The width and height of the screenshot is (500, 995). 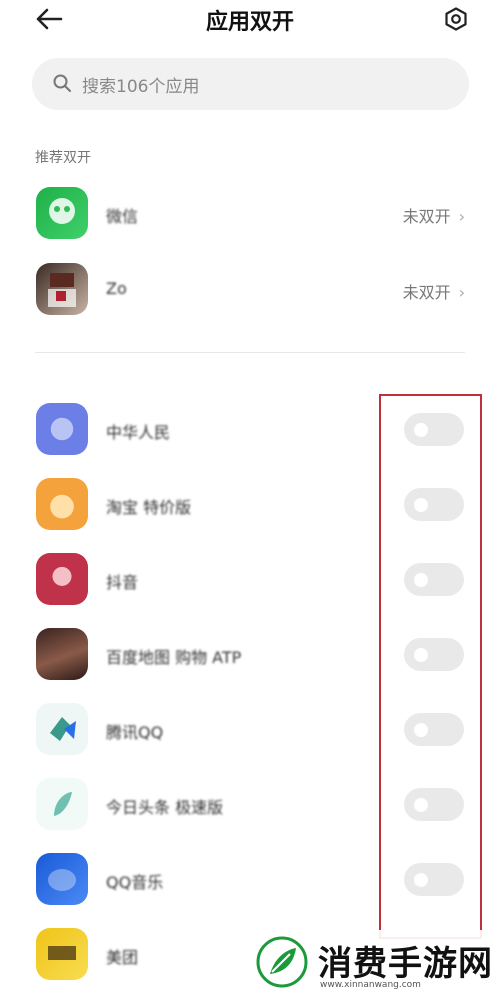 What do you see at coordinates (370, 985) in the screenshot?
I see `watermark-url: www.xinnanwang.com` at bounding box center [370, 985].